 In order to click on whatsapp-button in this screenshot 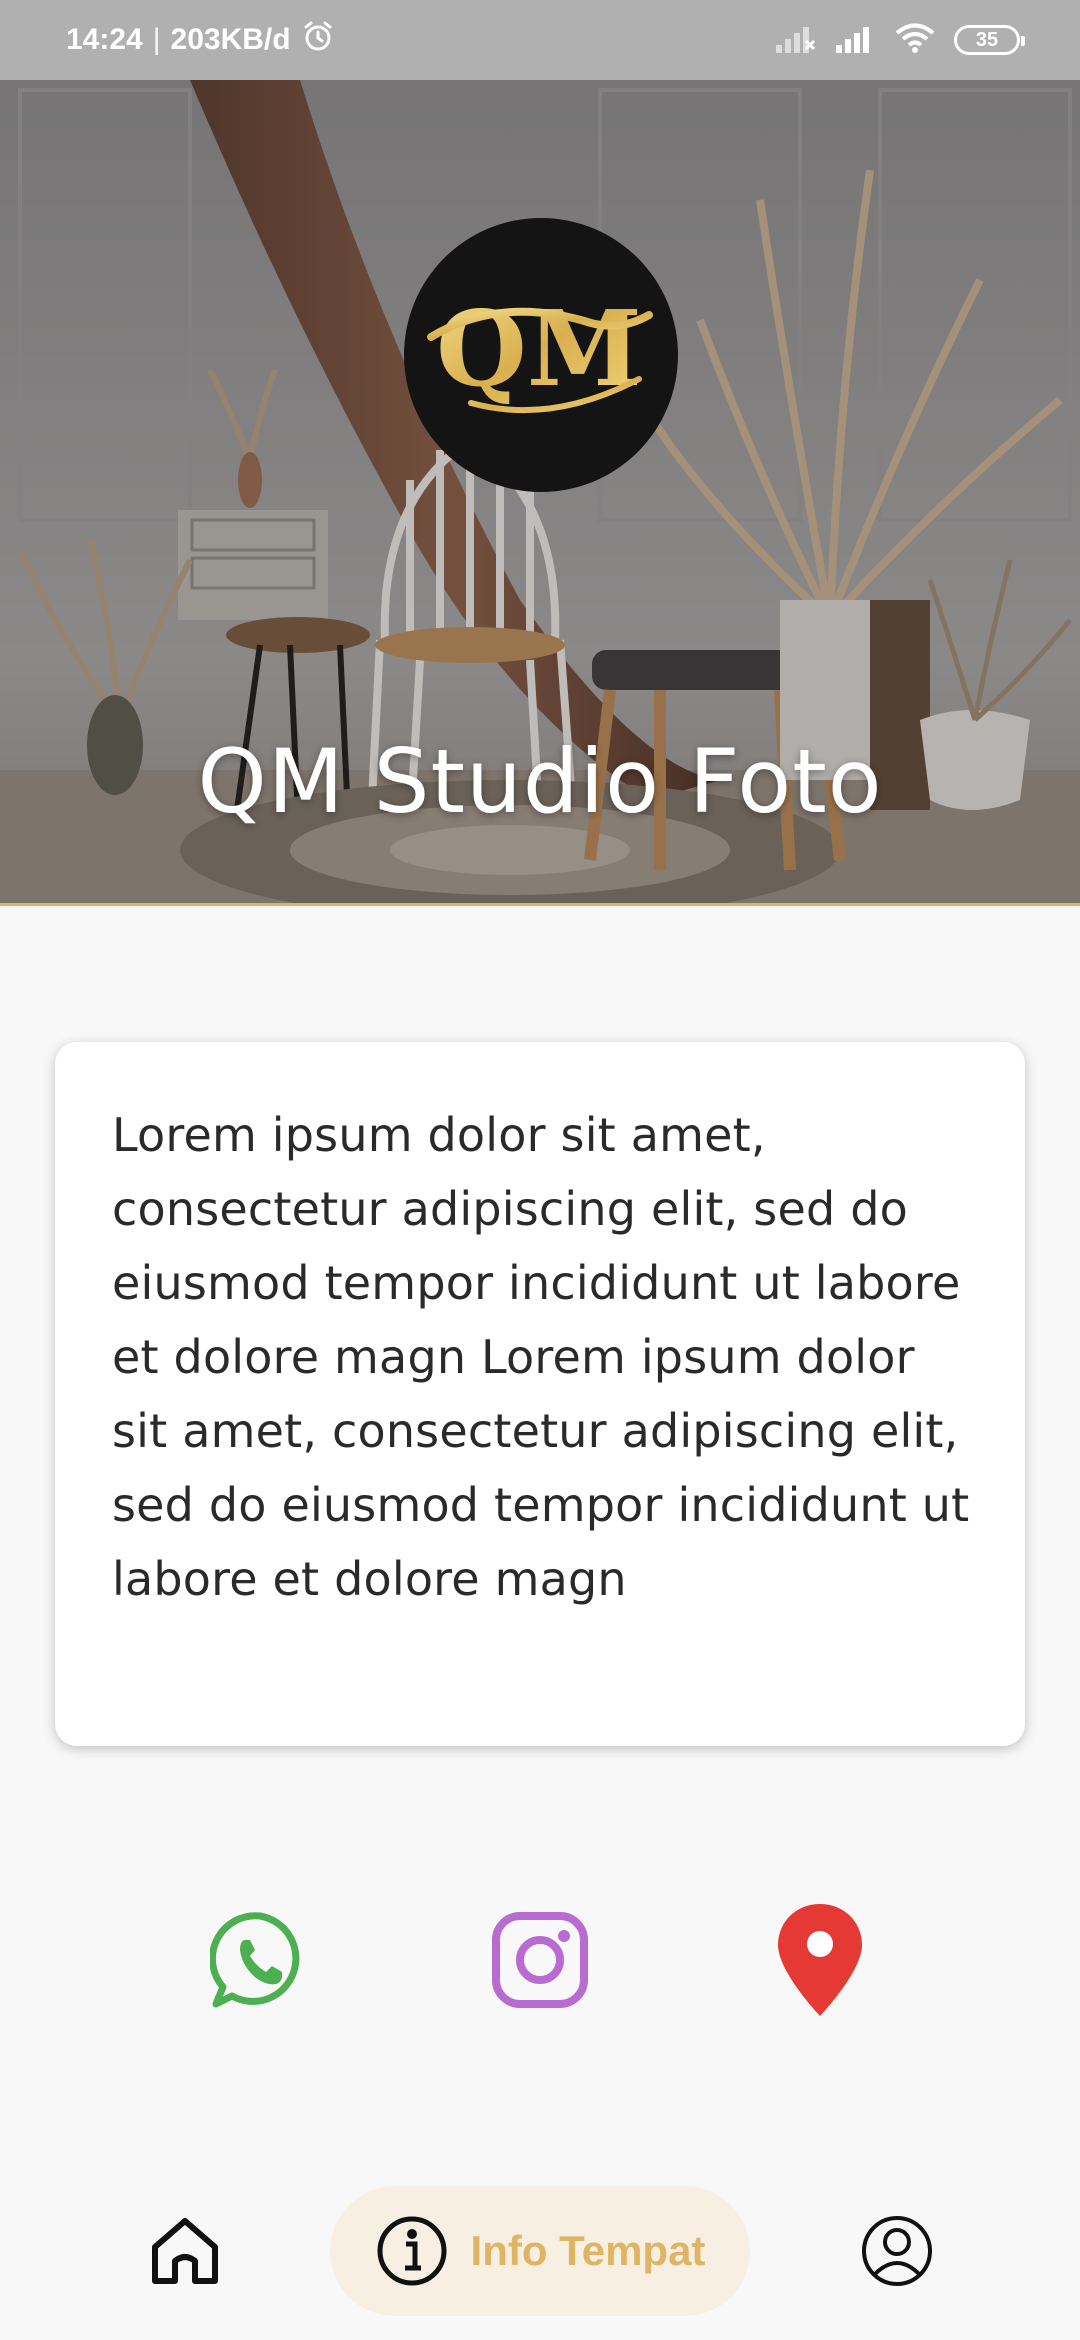, I will do `click(260, 1960)`.